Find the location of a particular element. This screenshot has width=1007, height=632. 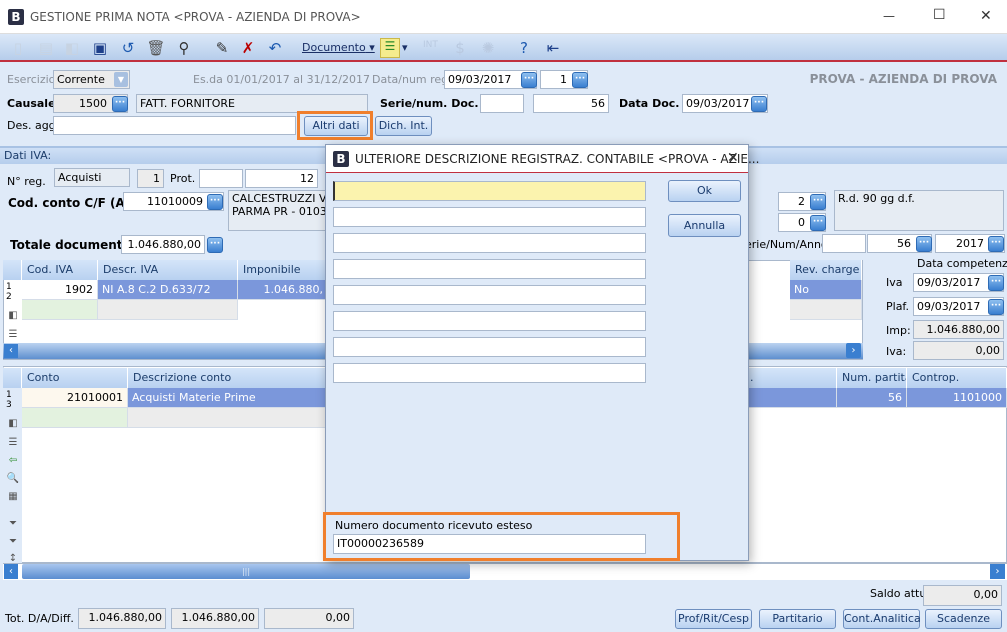

col-cod-iva: Cod. IVA is located at coordinates (60, 270).